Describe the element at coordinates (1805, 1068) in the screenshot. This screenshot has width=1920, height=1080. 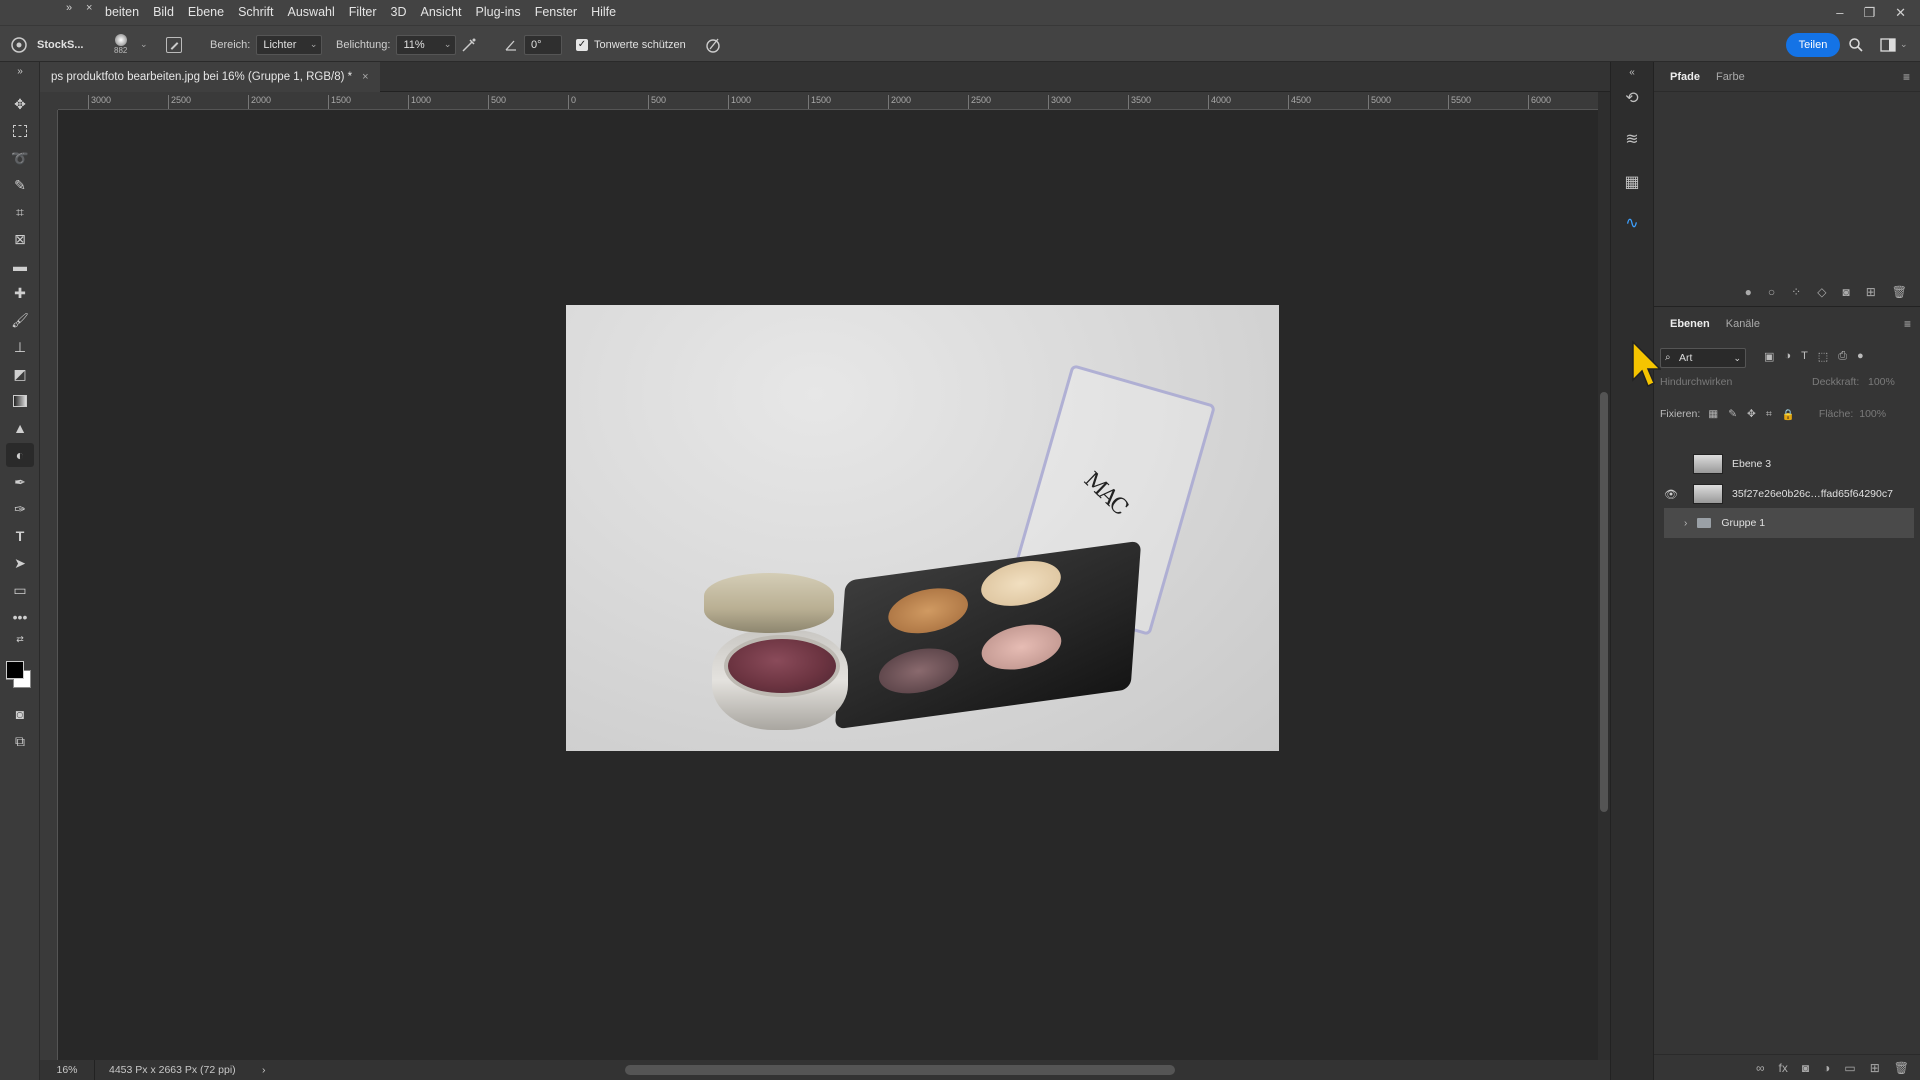
I see `add-layer-mask-icon: ◙` at that location.